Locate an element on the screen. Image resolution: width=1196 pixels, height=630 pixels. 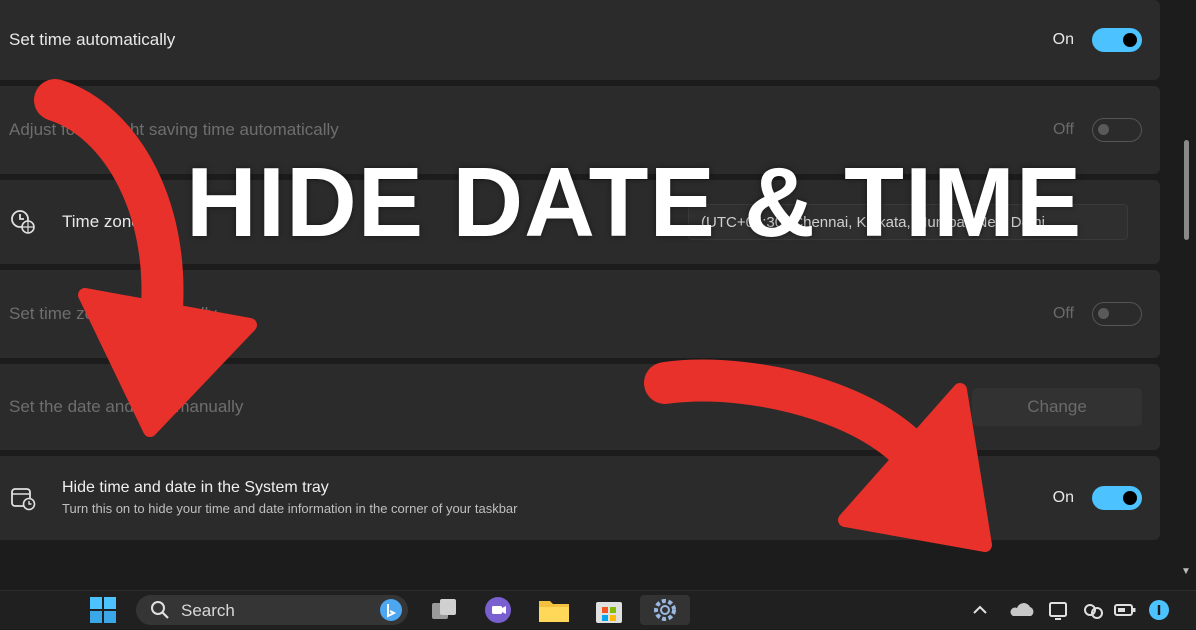
start-button is located at coordinates (103, 610).